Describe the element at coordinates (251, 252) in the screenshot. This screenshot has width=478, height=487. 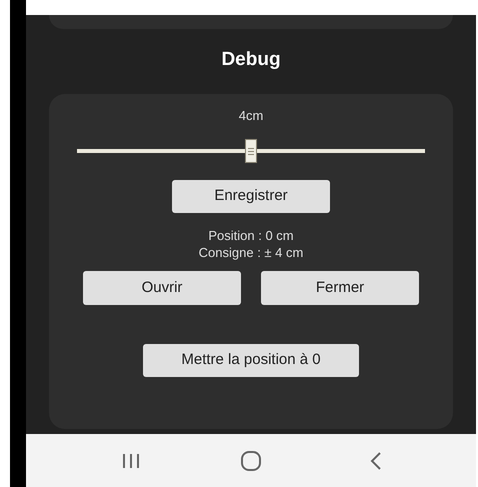
I see `status-text: Consigne : ± 4 cm` at that location.